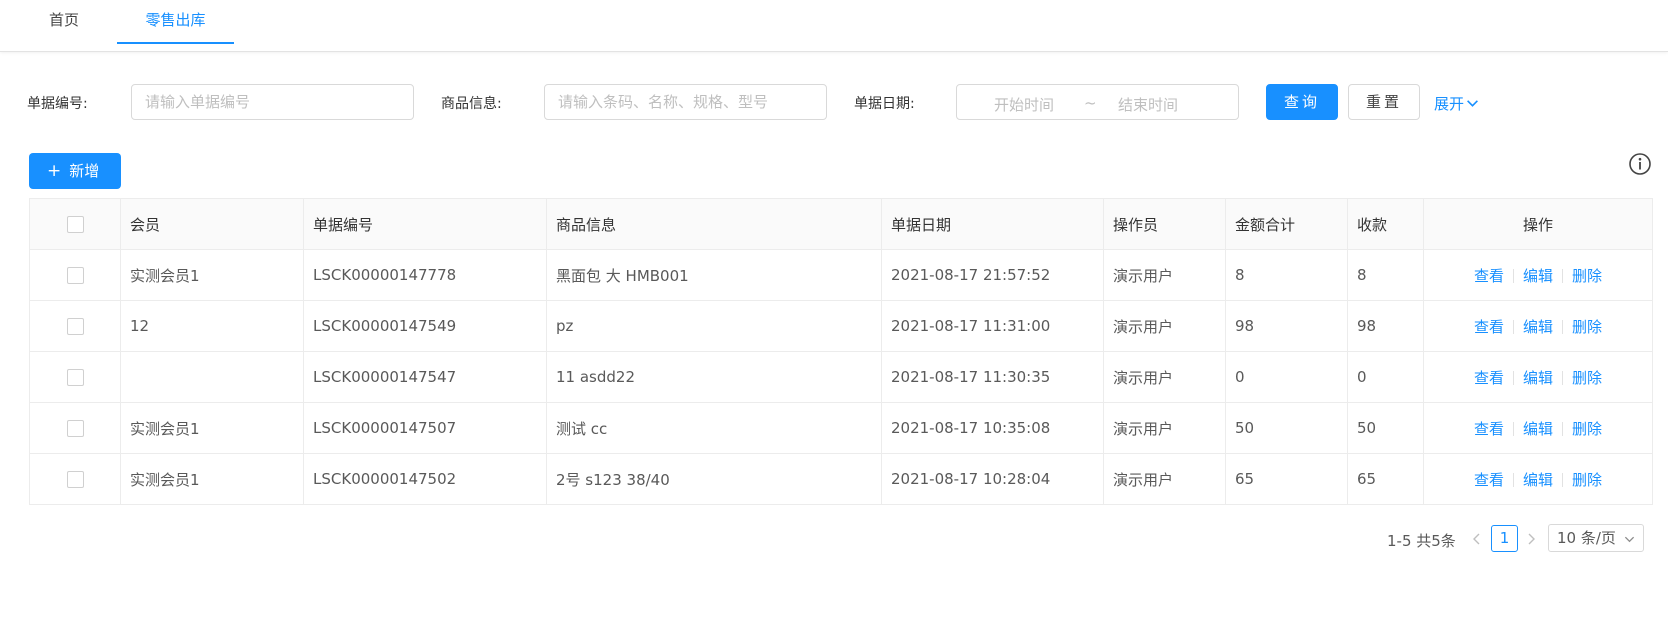 The image size is (1668, 628). I want to click on add-label: 新增, so click(84, 171).